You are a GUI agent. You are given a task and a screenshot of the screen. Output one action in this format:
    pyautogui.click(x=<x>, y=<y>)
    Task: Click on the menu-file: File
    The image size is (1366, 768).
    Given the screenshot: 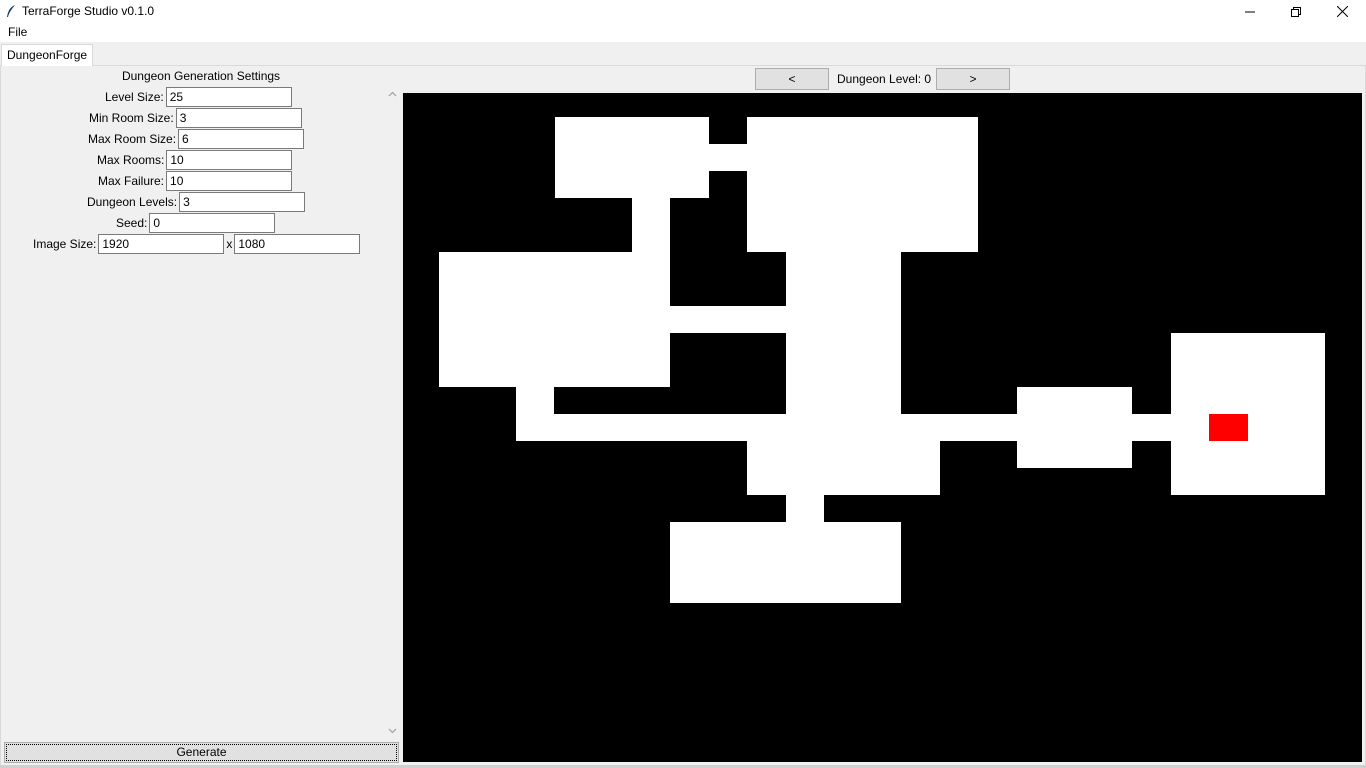 What is the action you would take?
    pyautogui.click(x=17, y=32)
    